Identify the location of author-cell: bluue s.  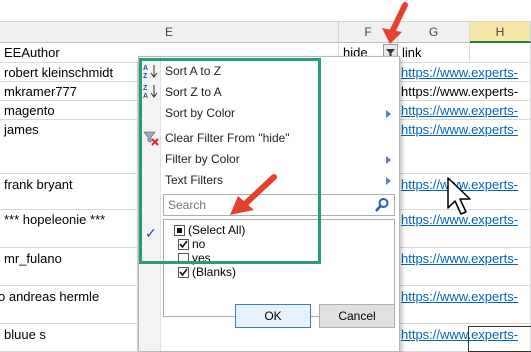
(69, 338).